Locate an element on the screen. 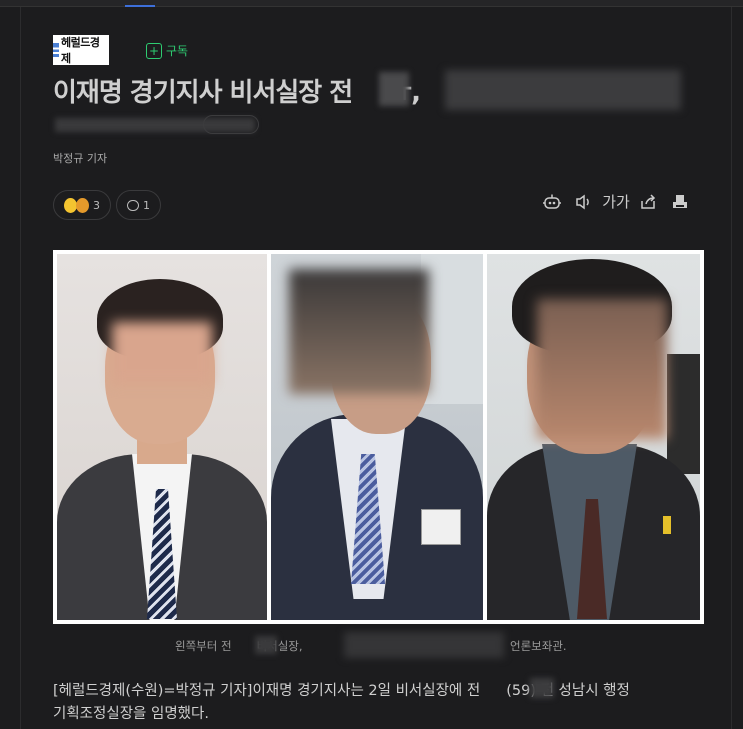  reaction-button: 3 is located at coordinates (82, 205).